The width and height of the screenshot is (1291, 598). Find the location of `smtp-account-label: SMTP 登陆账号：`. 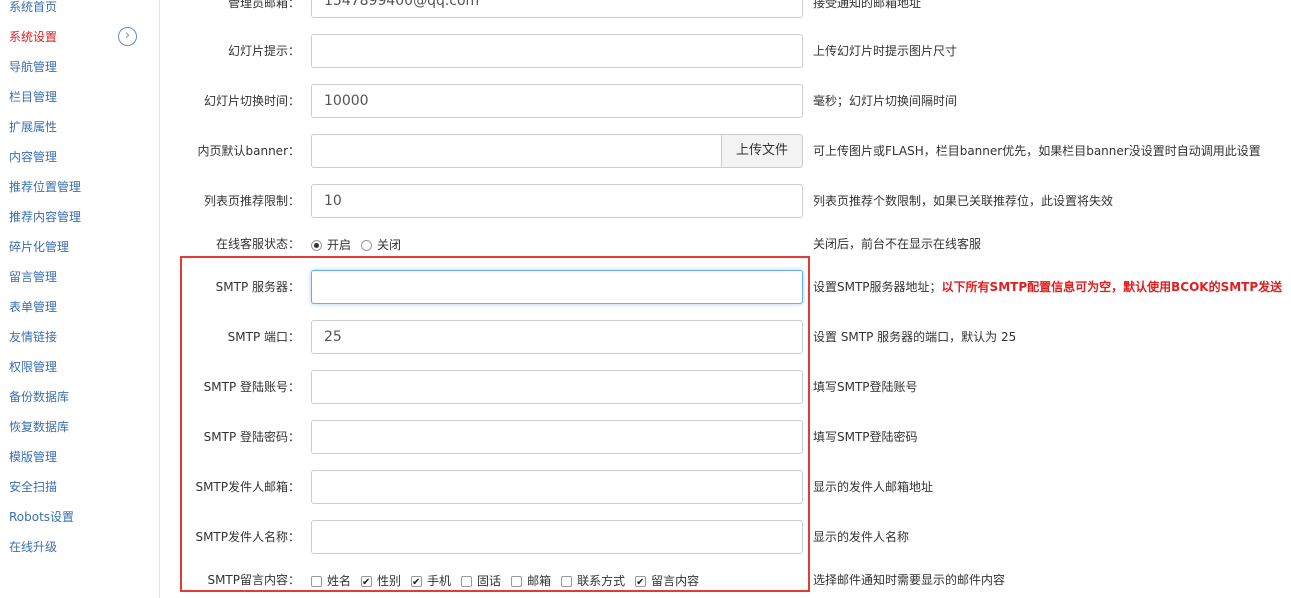

smtp-account-label: SMTP 登陆账号： is located at coordinates (251, 387).